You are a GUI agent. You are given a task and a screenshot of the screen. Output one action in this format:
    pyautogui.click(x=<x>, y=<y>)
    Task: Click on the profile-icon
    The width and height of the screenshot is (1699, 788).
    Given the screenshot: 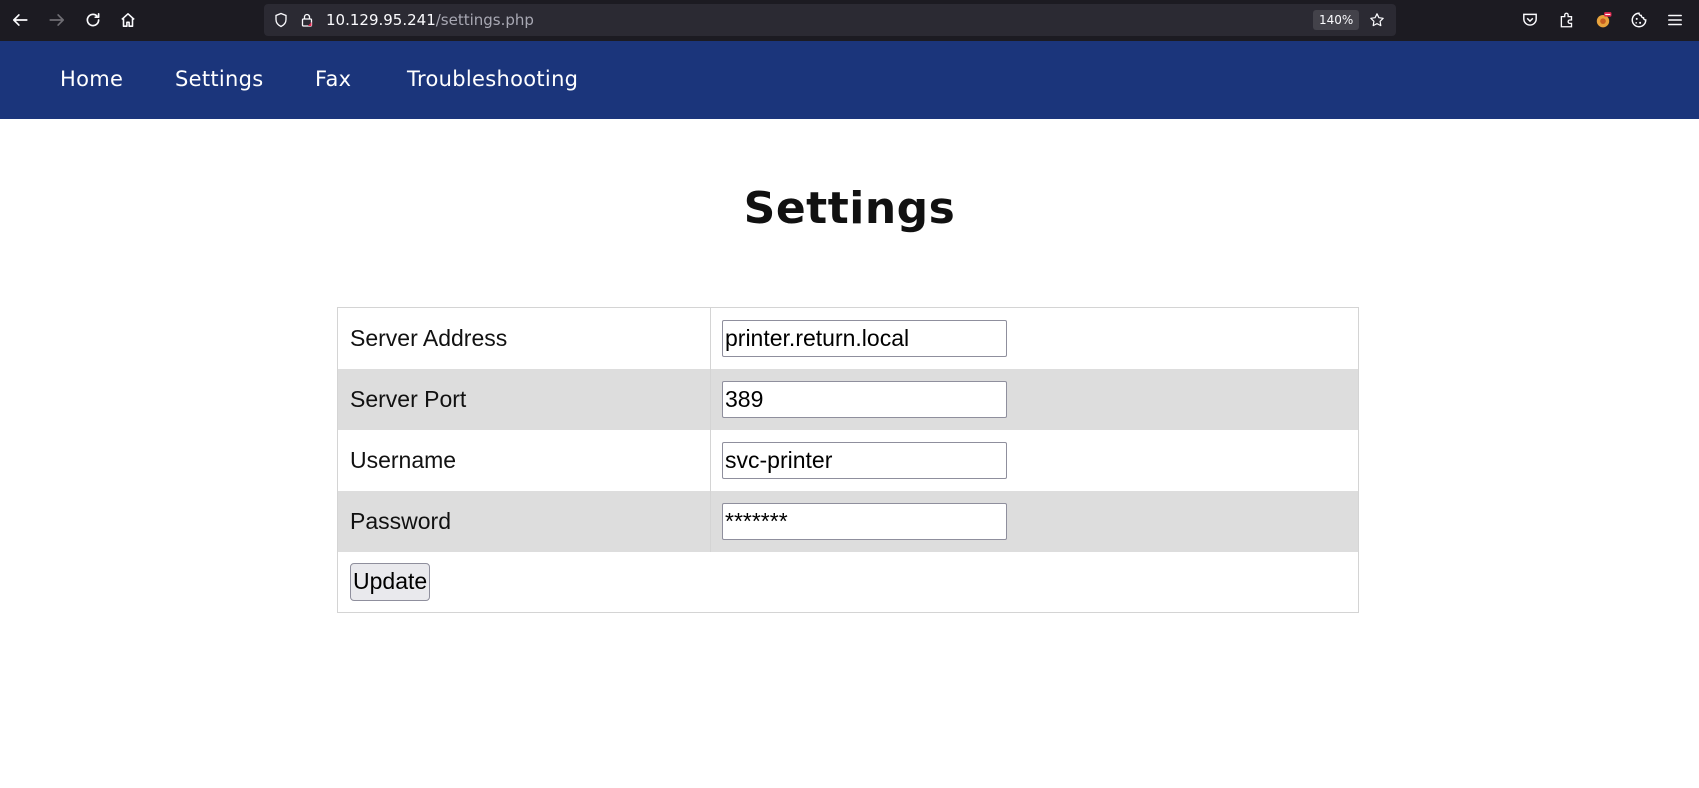 What is the action you would take?
    pyautogui.click(x=1603, y=20)
    